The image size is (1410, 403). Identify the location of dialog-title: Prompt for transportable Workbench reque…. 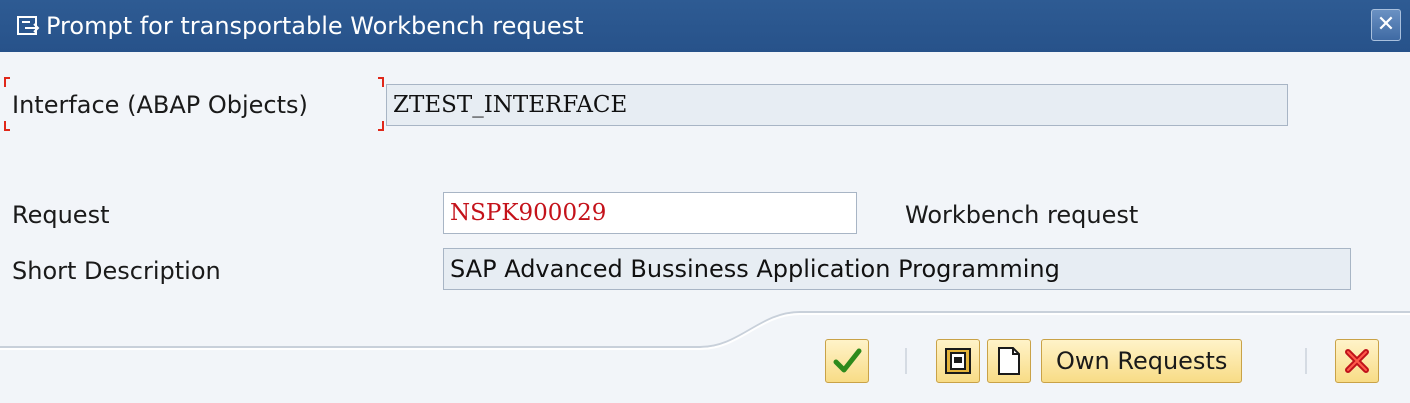
(315, 26).